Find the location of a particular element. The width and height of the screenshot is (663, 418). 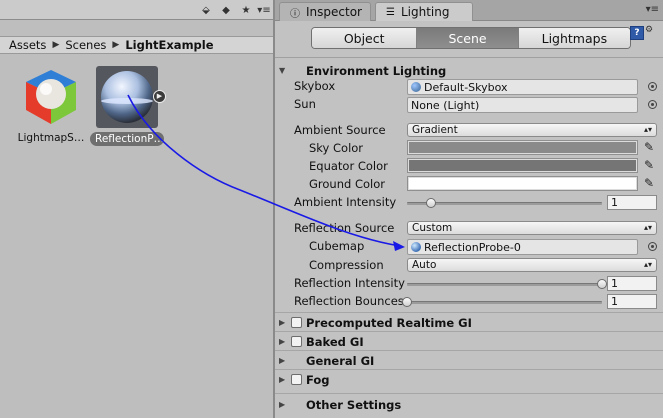

compression-dropdown: Auto ▴▾ is located at coordinates (532, 265).